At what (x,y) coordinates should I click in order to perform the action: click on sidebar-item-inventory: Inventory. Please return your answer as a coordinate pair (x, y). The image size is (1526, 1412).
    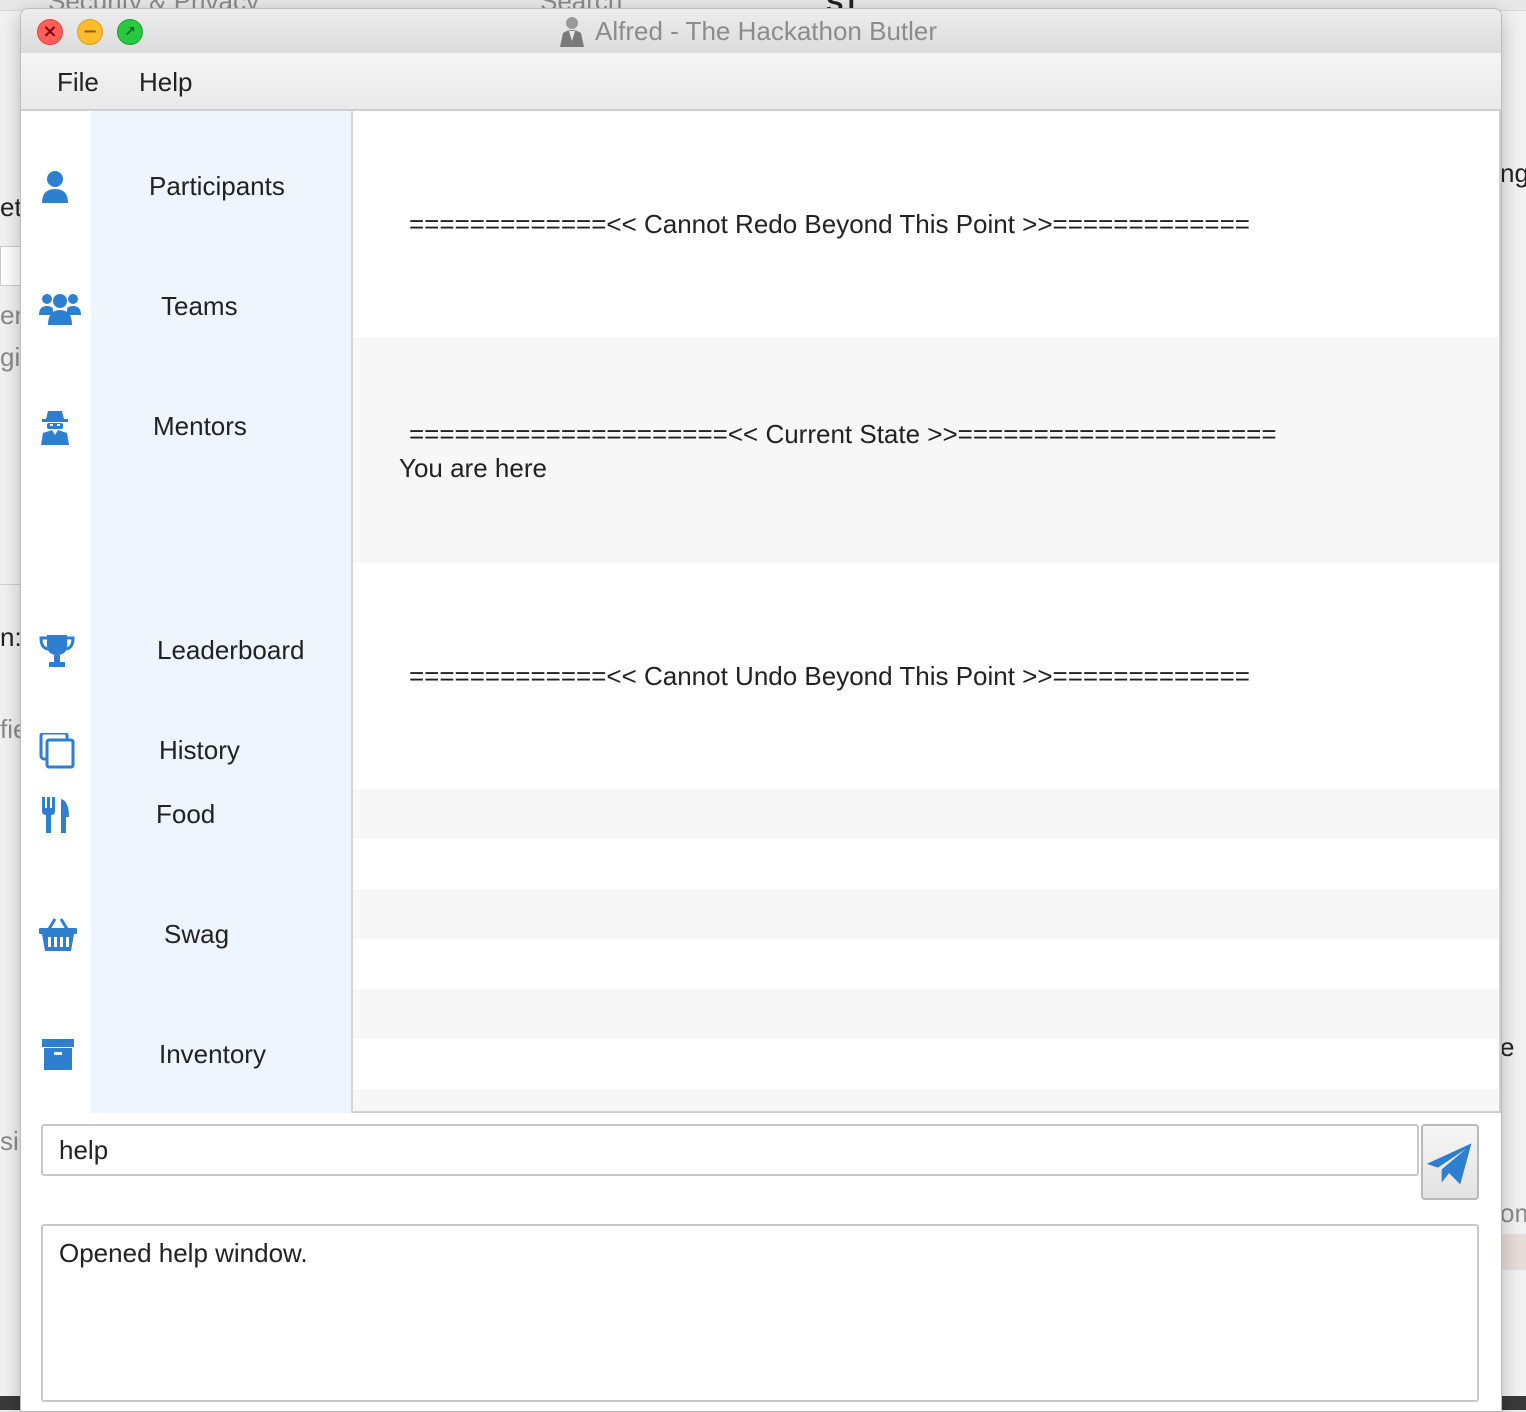
    Looking at the image, I should click on (186, 1055).